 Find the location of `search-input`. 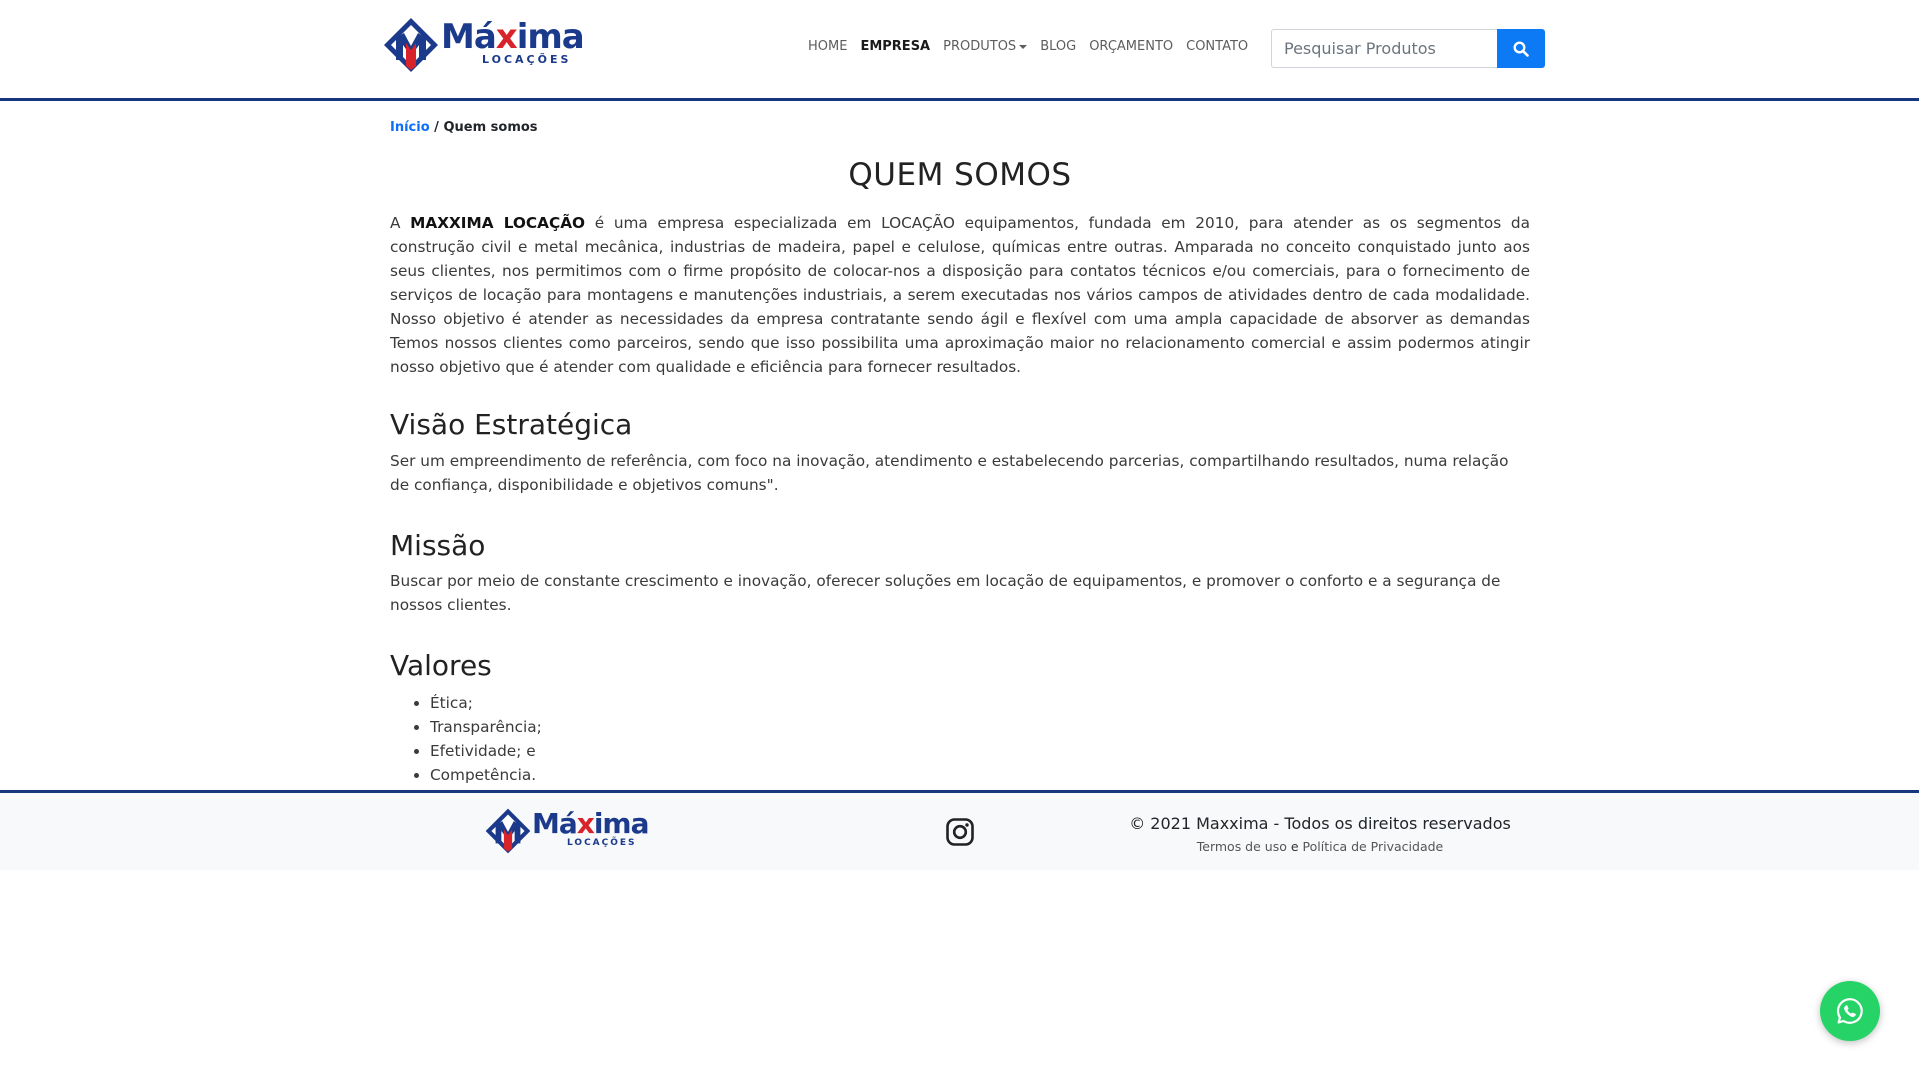

search-input is located at coordinates (1384, 48).